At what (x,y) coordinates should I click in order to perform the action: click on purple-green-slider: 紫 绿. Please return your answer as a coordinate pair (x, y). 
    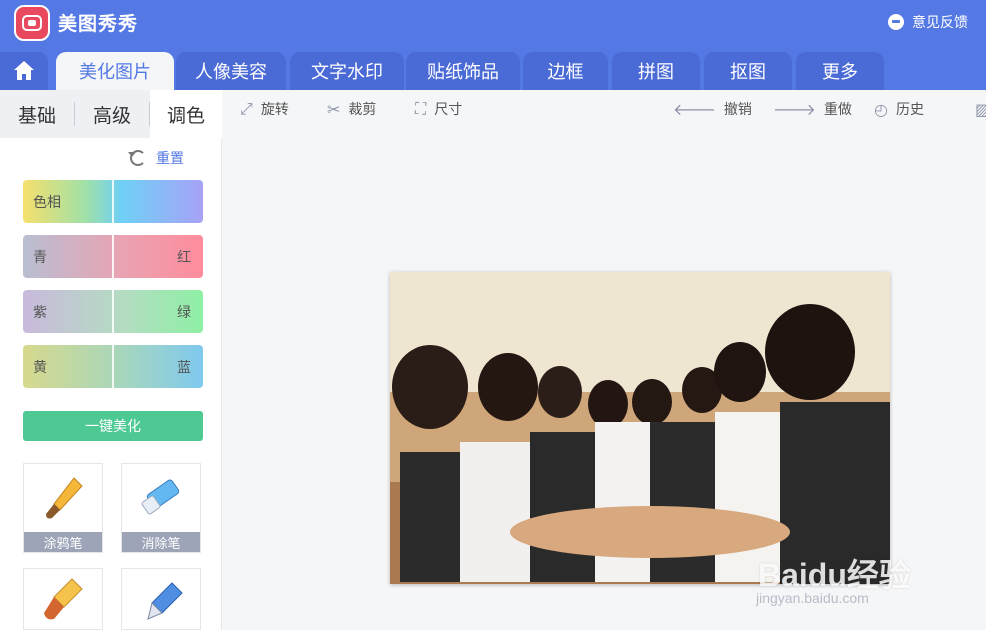
    Looking at the image, I should click on (113, 311).